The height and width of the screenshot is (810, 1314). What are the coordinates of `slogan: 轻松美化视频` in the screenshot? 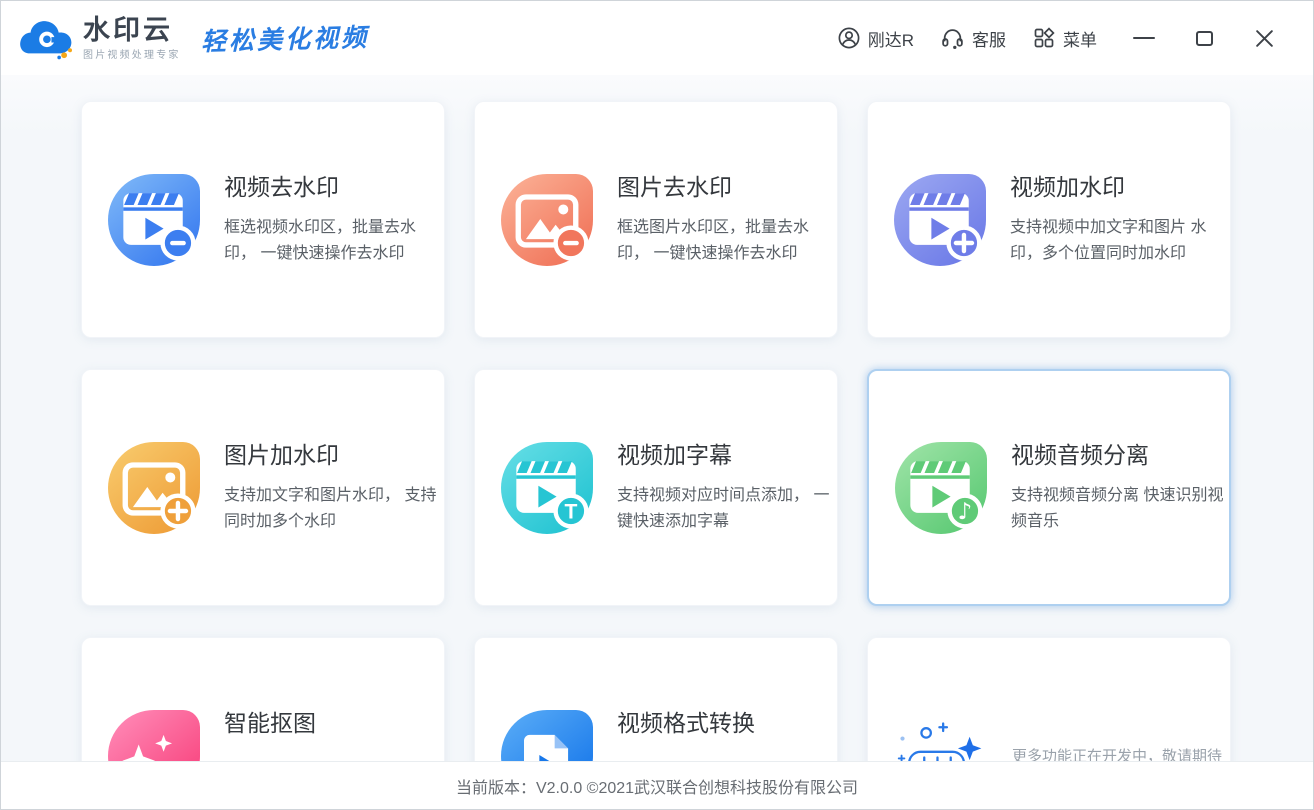 It's located at (285, 40).